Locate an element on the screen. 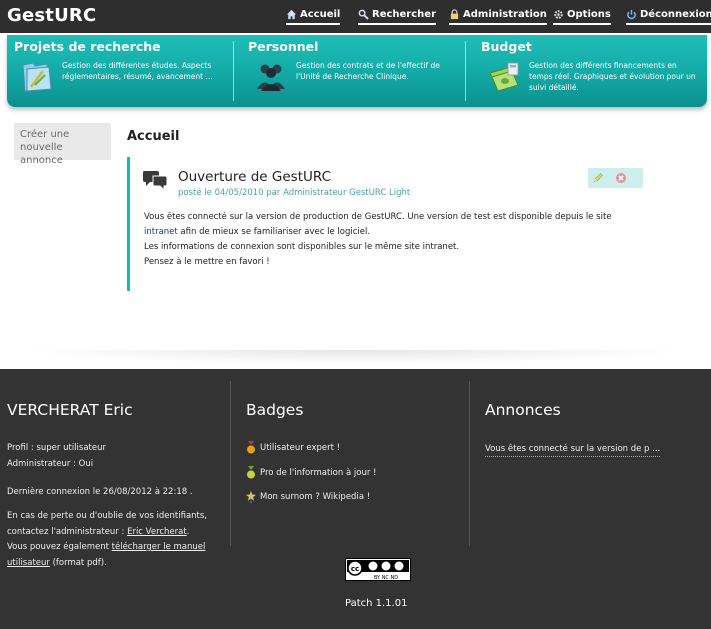  page-title: Accueil is located at coordinates (153, 136).